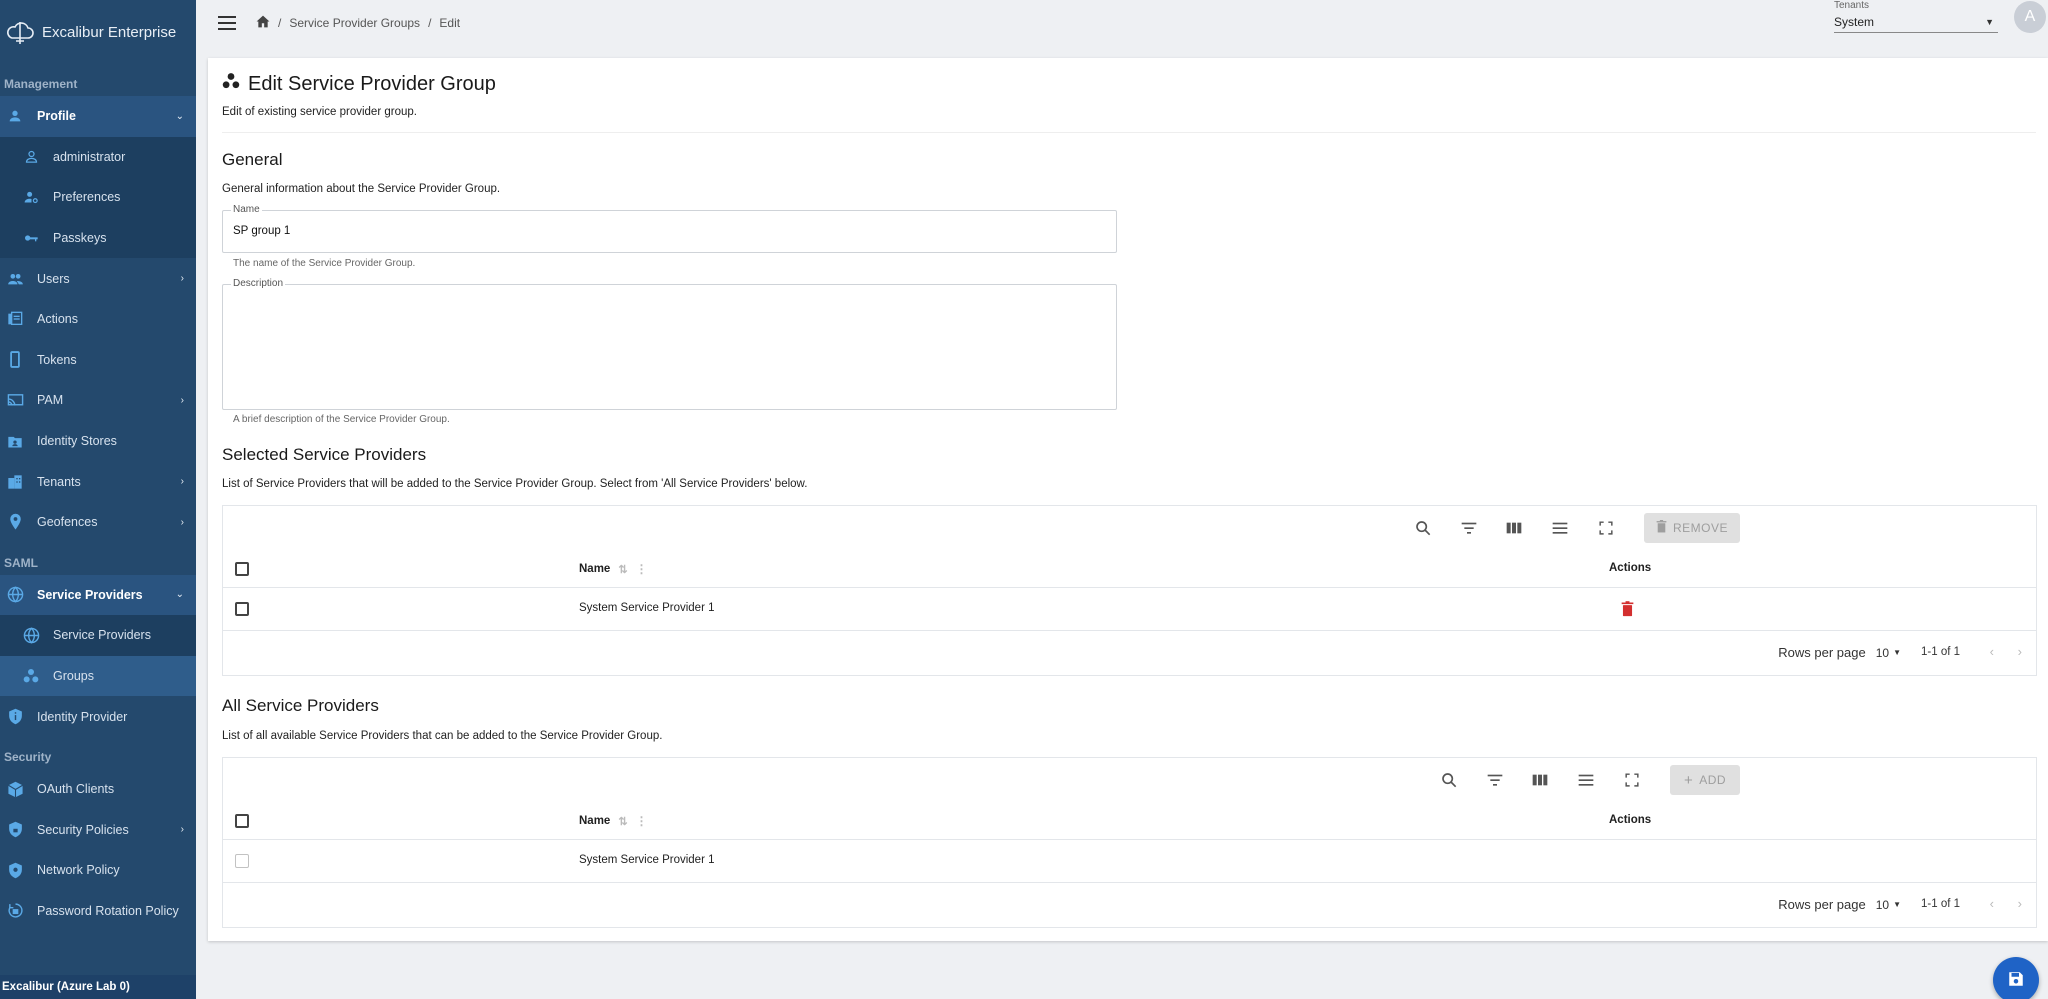 Image resolution: width=2048 pixels, height=999 pixels. What do you see at coordinates (1129, 653) in the screenshot?
I see `selected-pagination: Rows per page 10 ▼ 1-1 of 1 ‹ ›` at bounding box center [1129, 653].